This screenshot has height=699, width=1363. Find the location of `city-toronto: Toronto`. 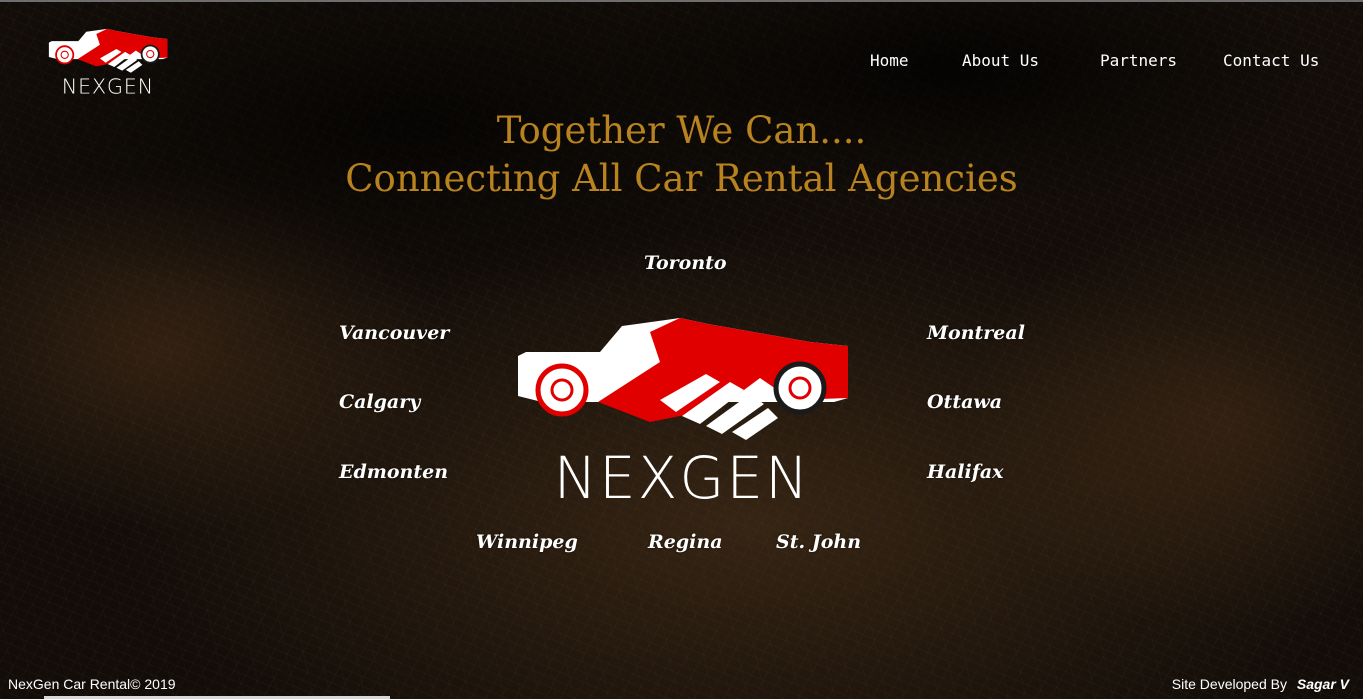

city-toronto: Toronto is located at coordinates (685, 263).